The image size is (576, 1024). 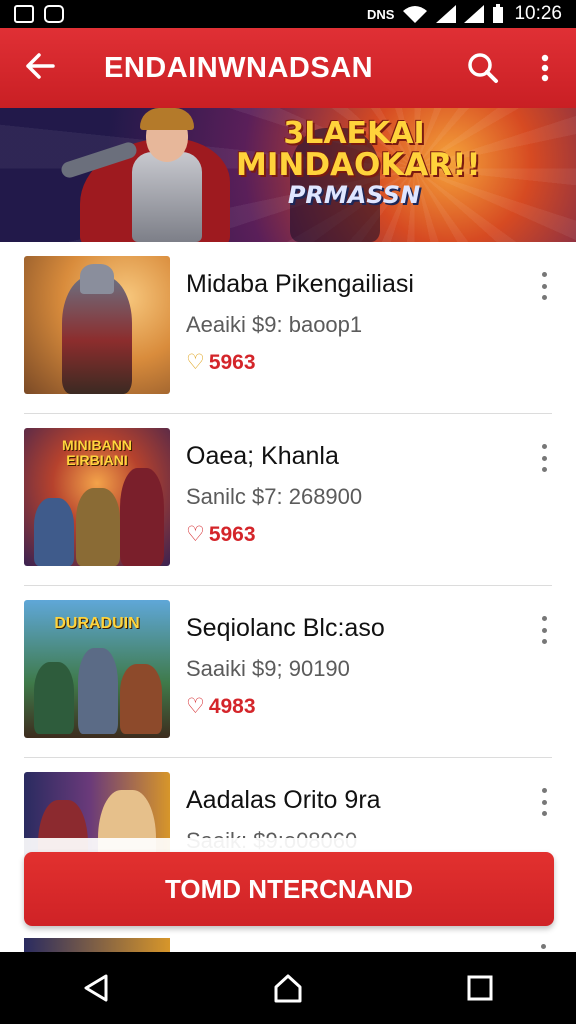 What do you see at coordinates (159, 175) in the screenshot?
I see `banner-hero-illustration` at bounding box center [159, 175].